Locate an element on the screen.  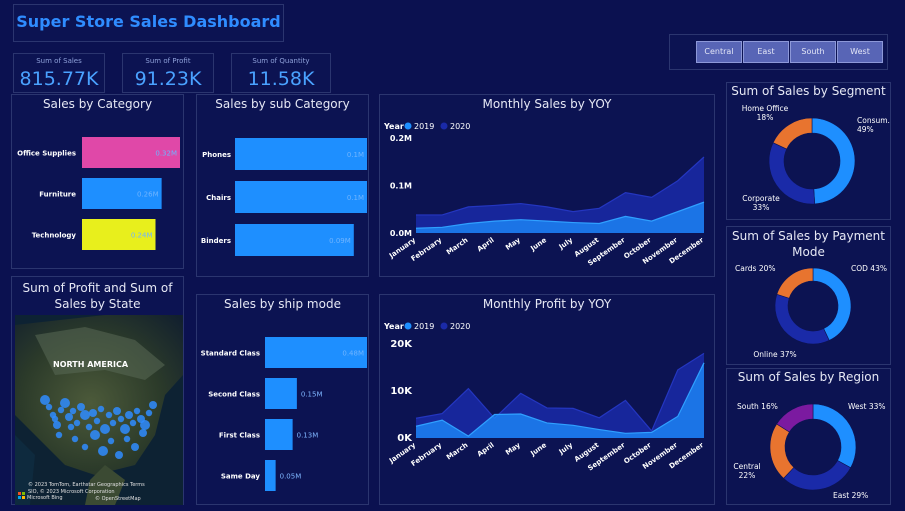
kpi-label: Sum of Quantity is located at coordinates (281, 61).